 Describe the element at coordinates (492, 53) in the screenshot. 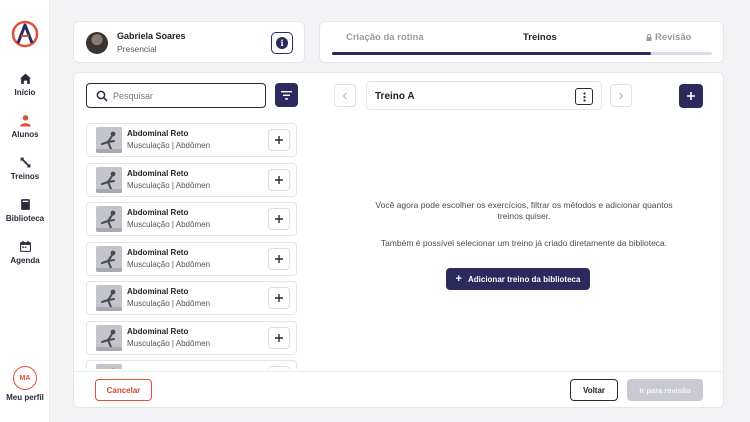

I see `steps-progress-fill` at that location.